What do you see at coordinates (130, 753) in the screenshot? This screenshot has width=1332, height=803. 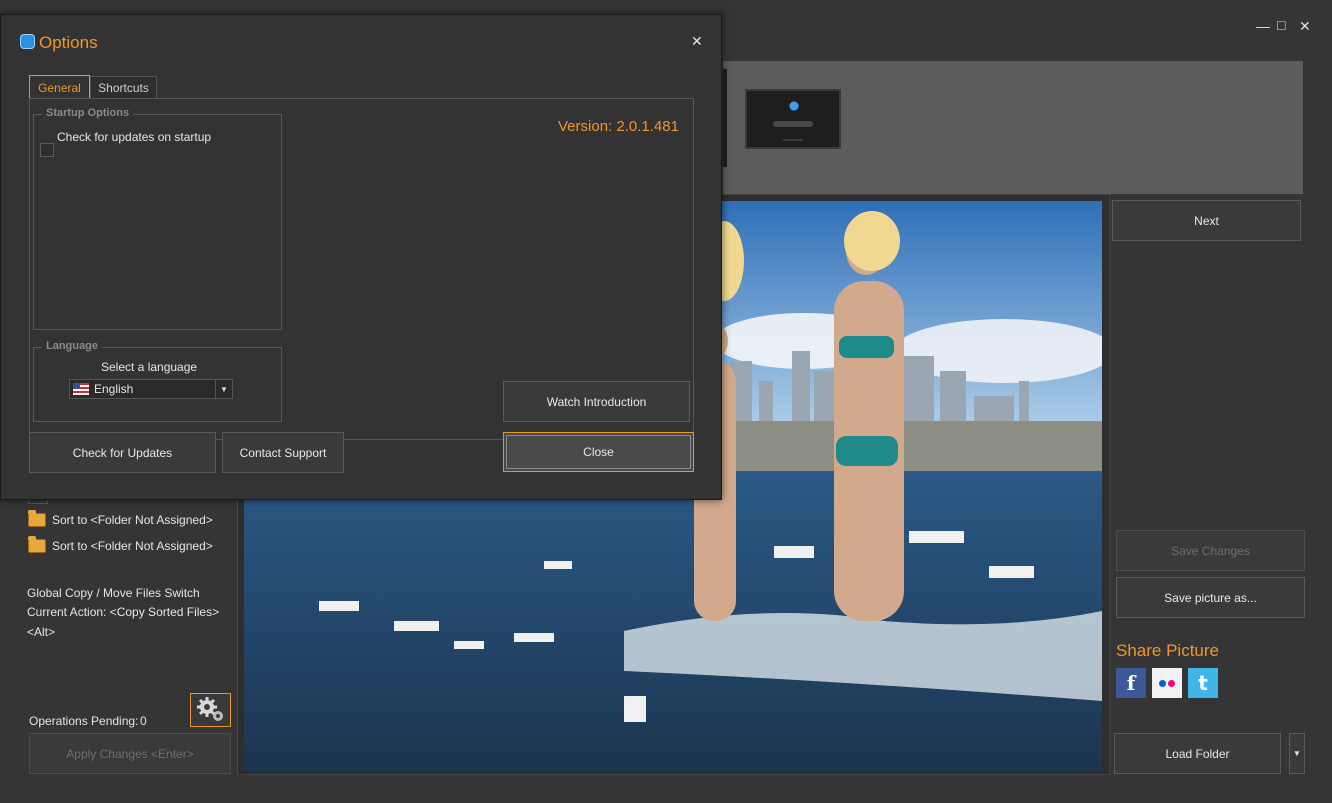 I see `apply-changes-button: Apply Changes <Enter>` at bounding box center [130, 753].